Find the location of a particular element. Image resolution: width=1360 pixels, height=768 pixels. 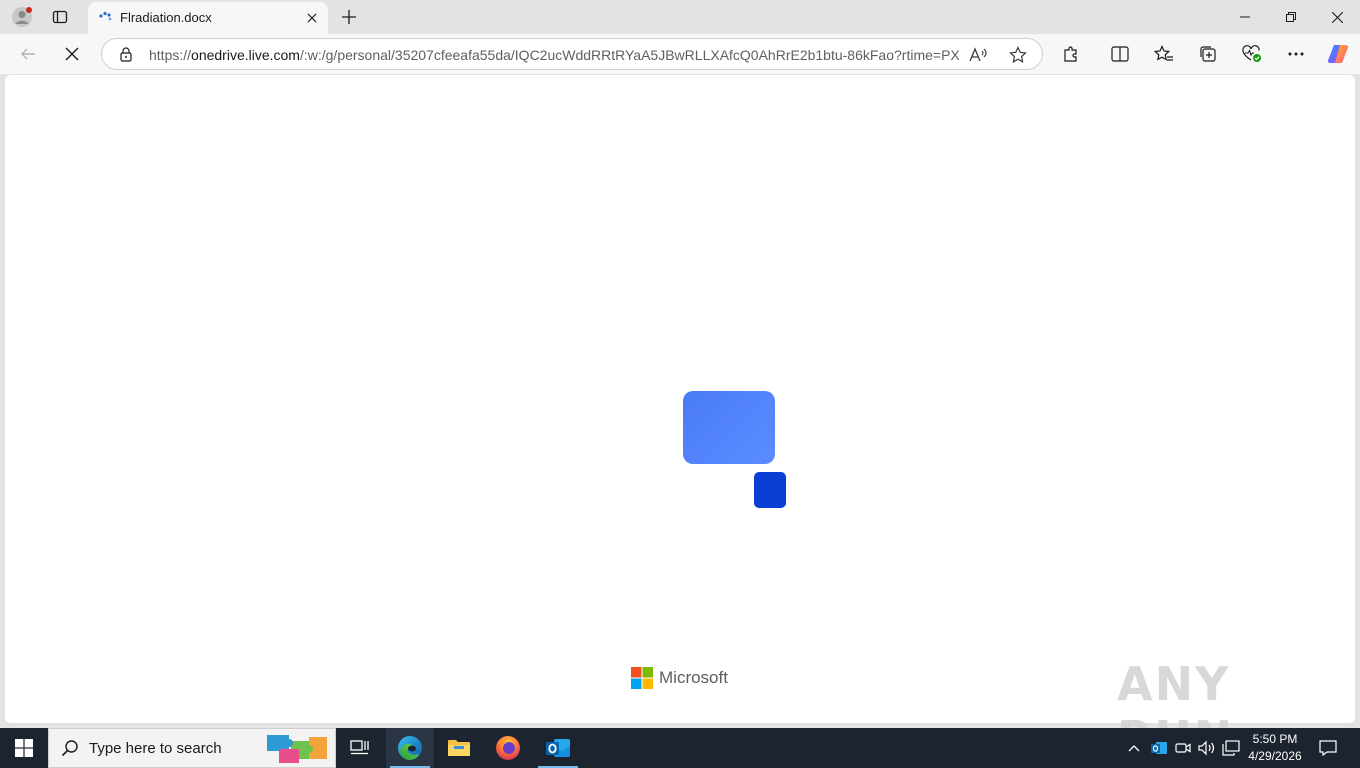

task-view-button is located at coordinates (360, 748).